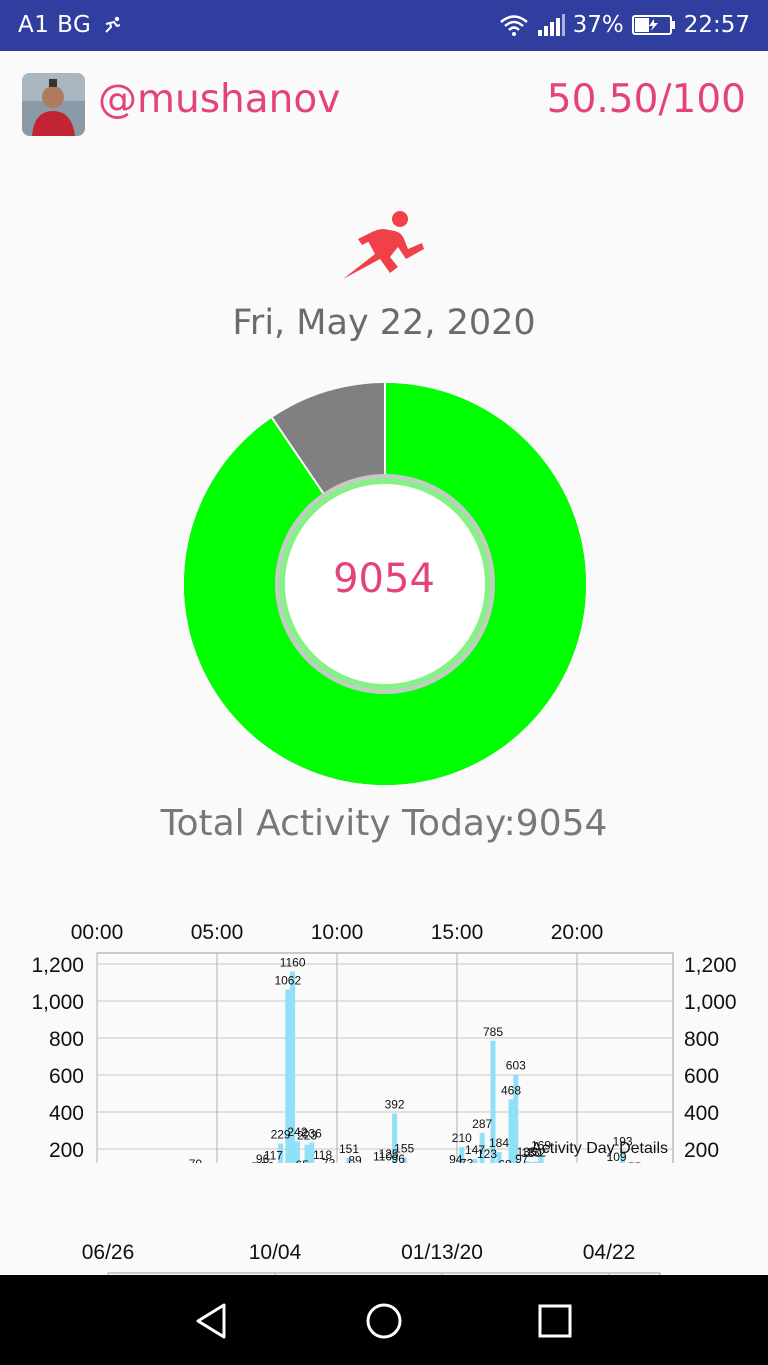 The width and height of the screenshot is (768, 1365). What do you see at coordinates (701, 1076) in the screenshot?
I see `y-tick-label-right: 600` at bounding box center [701, 1076].